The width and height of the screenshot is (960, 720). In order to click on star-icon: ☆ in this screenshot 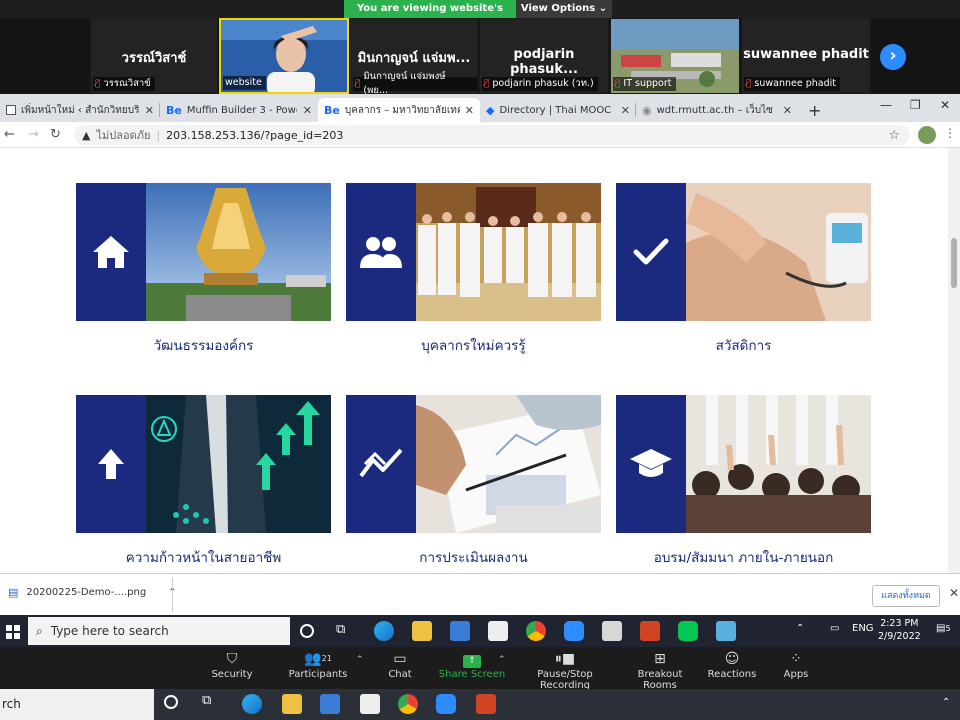, I will do `click(894, 135)`.